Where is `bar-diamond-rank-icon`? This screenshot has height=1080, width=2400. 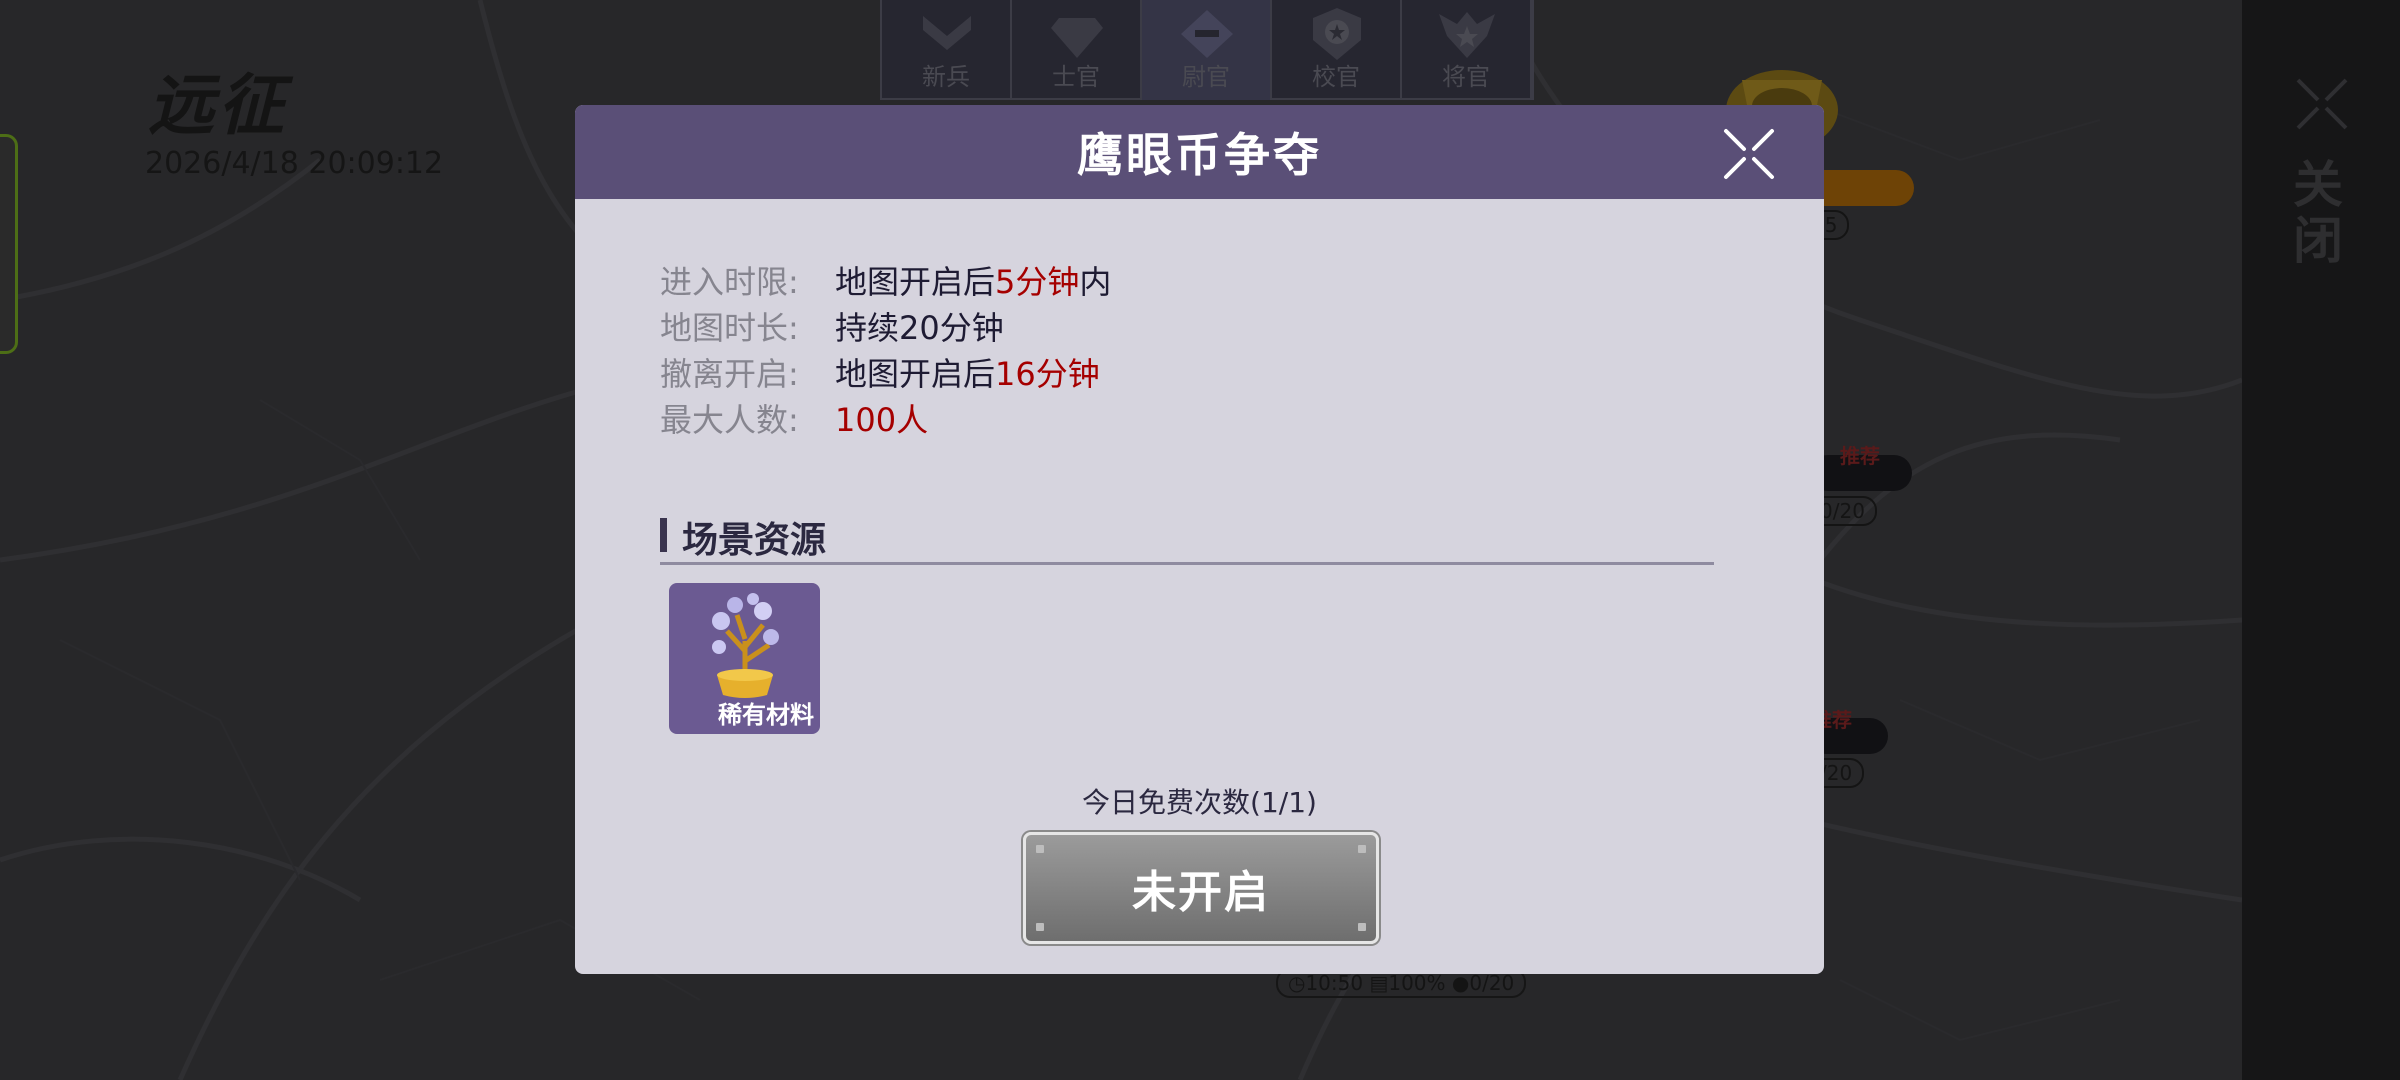 bar-diamond-rank-icon is located at coordinates (1207, 34).